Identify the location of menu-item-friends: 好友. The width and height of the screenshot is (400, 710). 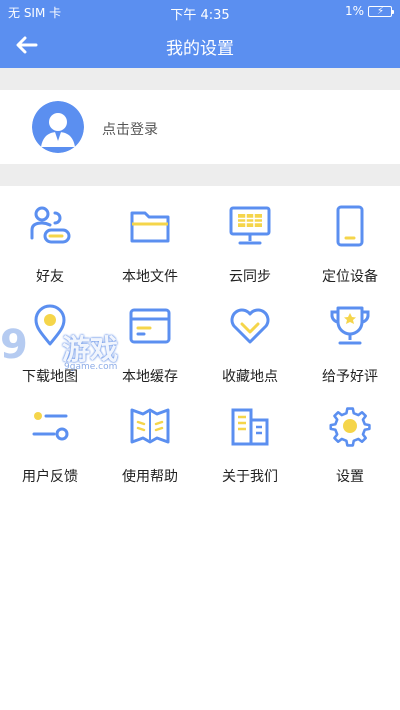
(50, 236).